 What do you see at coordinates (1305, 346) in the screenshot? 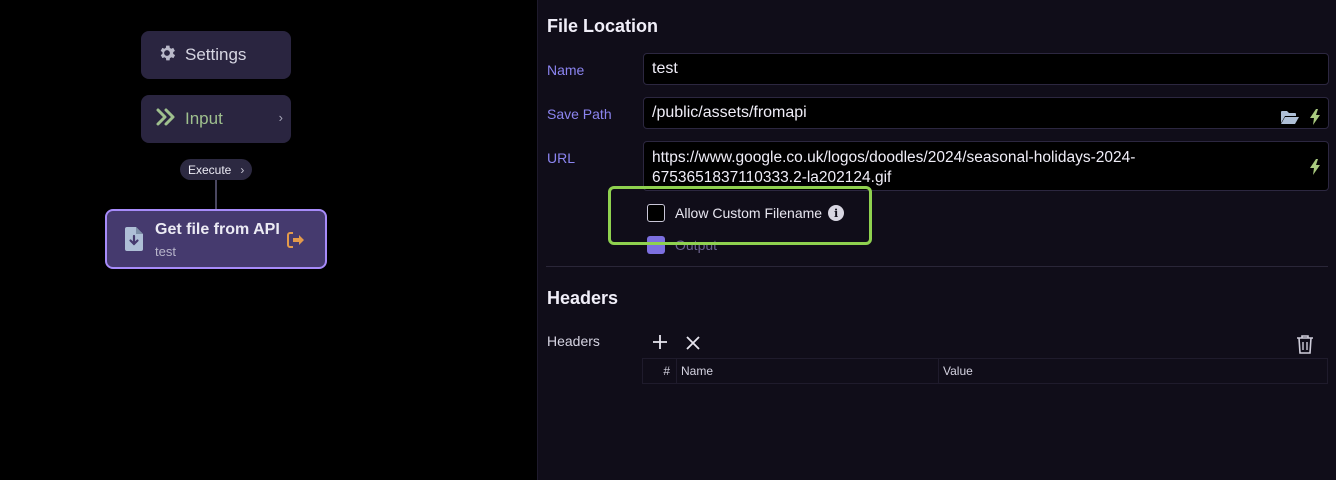
I see `trash-icon` at bounding box center [1305, 346].